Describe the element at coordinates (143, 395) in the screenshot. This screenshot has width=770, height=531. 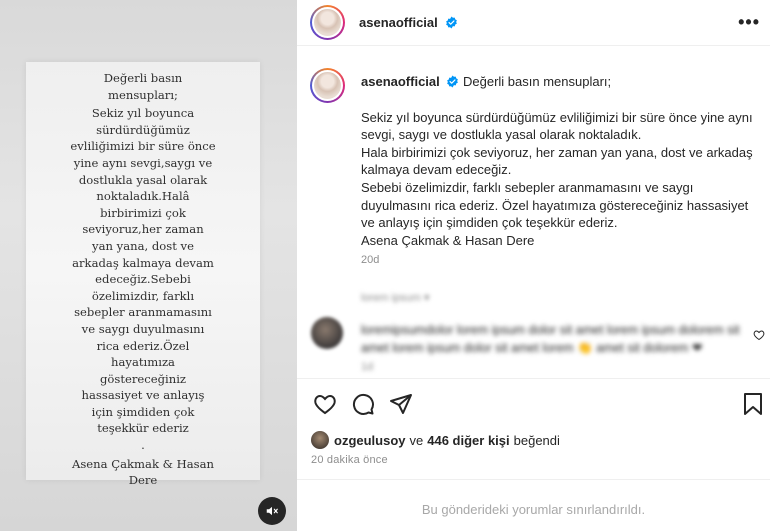
I see `statement-line: hassasiyet ve anlayış` at that location.